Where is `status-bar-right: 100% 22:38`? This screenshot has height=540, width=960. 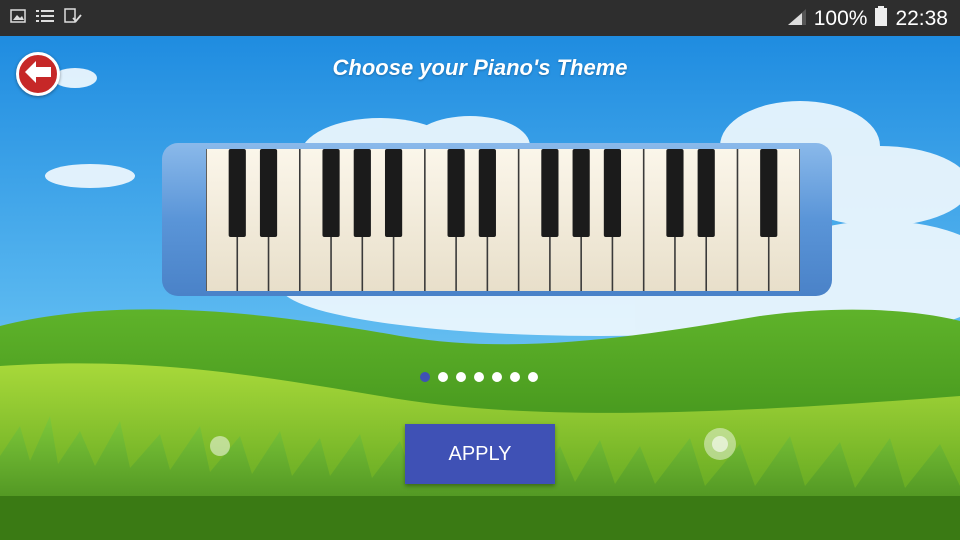 status-bar-right: 100% 22:38 is located at coordinates (867, 19).